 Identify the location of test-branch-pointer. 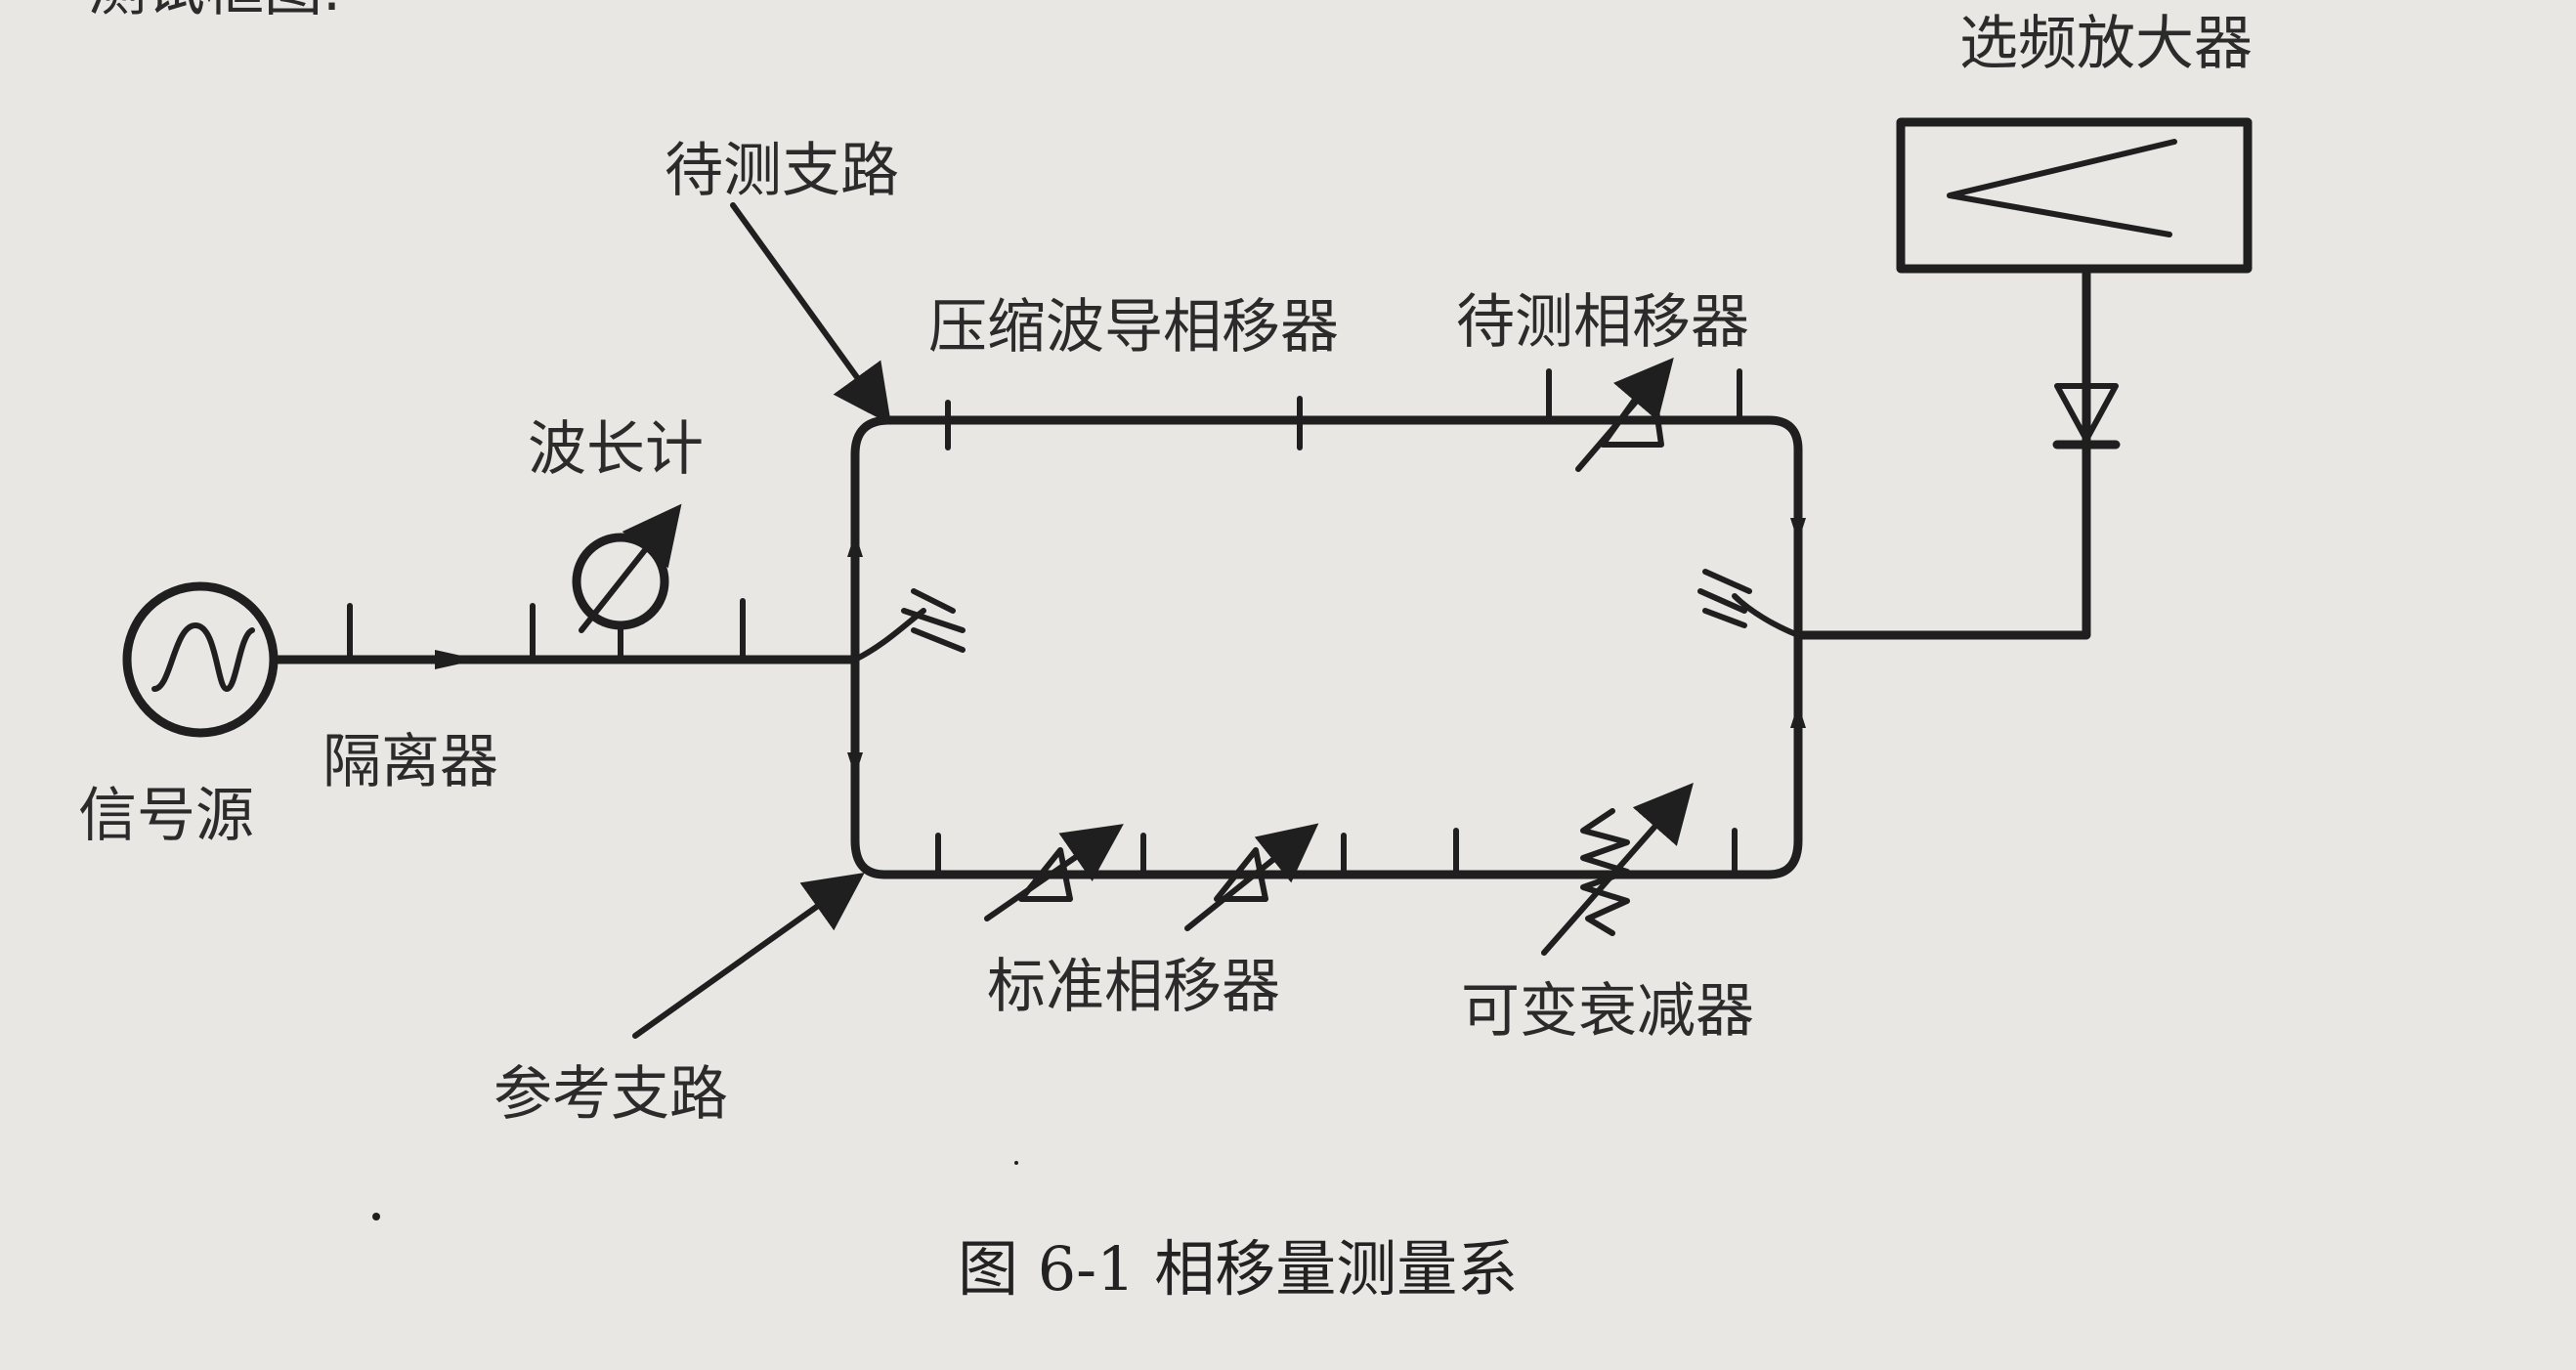
(811, 313).